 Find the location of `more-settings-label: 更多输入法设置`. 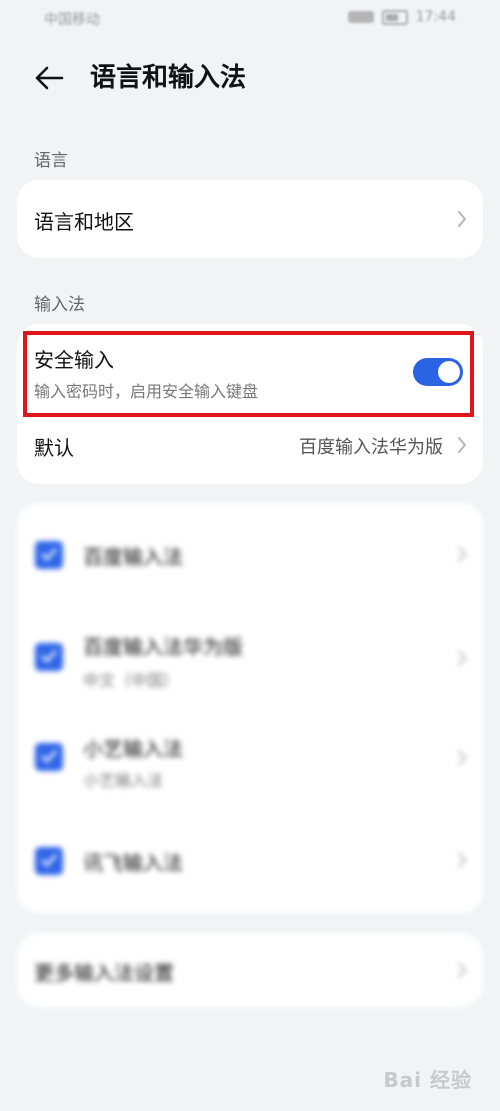

more-settings-label: 更多输入法设置 is located at coordinates (104, 973).